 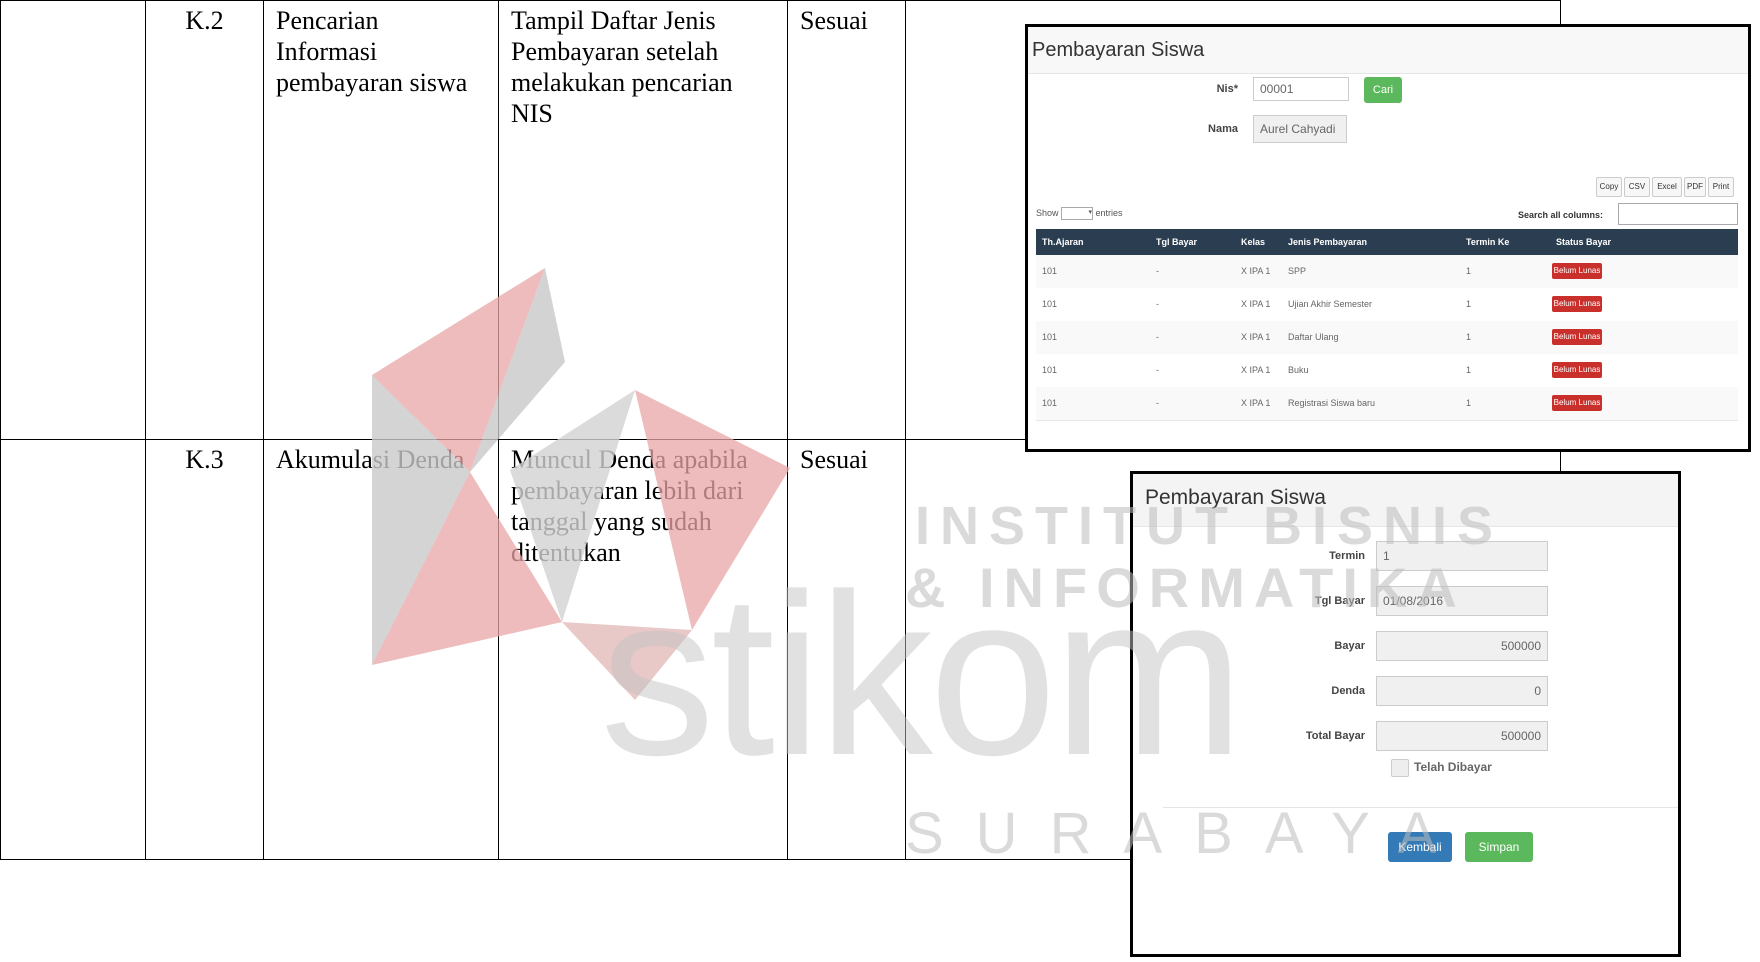 What do you see at coordinates (381, 649) in the screenshot?
I see `test-case: Akumulasi Denda` at bounding box center [381, 649].